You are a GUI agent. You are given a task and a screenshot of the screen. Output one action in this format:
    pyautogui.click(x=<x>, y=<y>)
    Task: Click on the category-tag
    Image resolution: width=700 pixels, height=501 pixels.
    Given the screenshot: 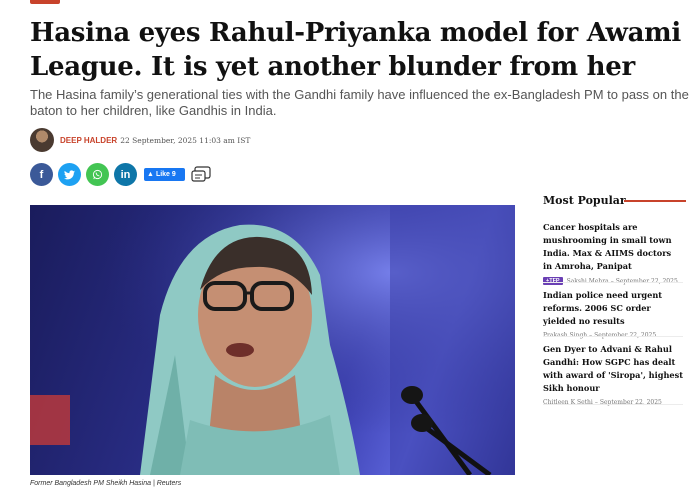 What is the action you would take?
    pyautogui.click(x=45, y=2)
    